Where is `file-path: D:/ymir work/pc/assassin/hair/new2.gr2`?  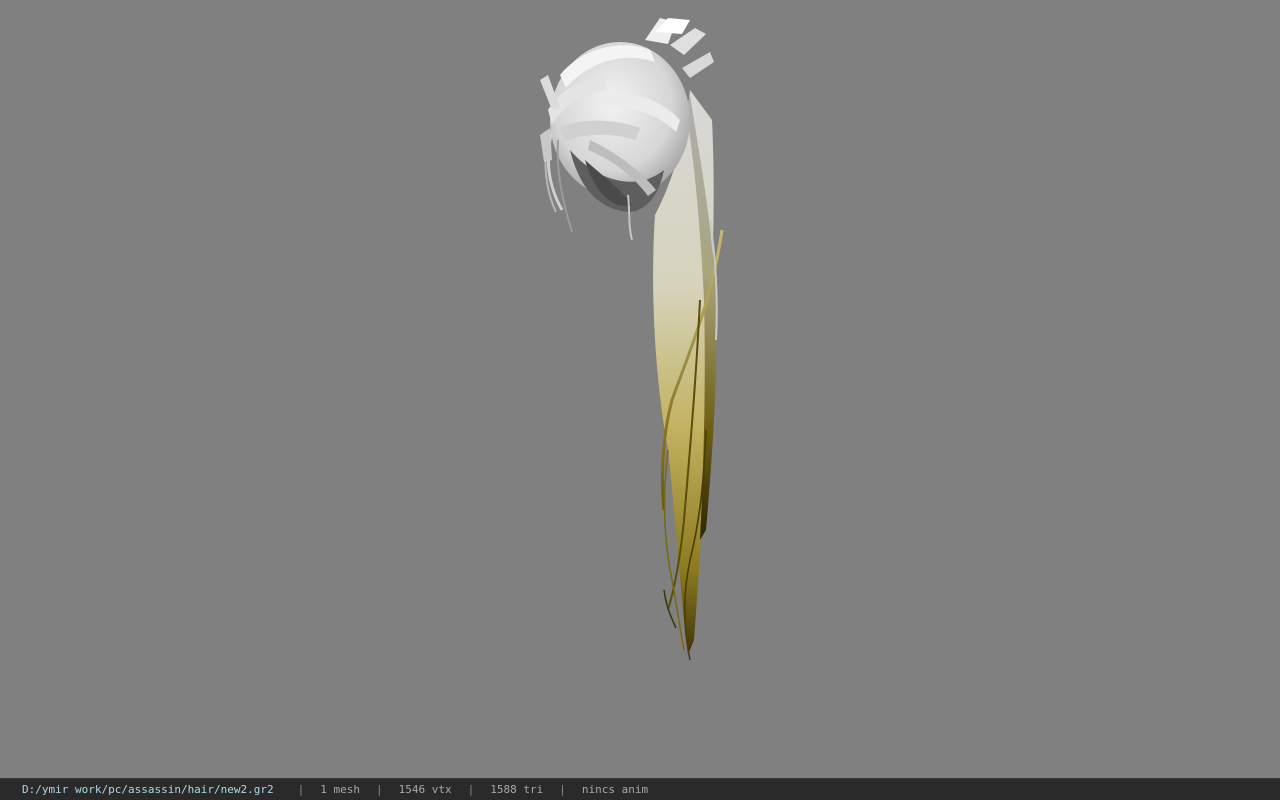
file-path: D:/ymir work/pc/assassin/hair/new2.gr2 is located at coordinates (148, 789).